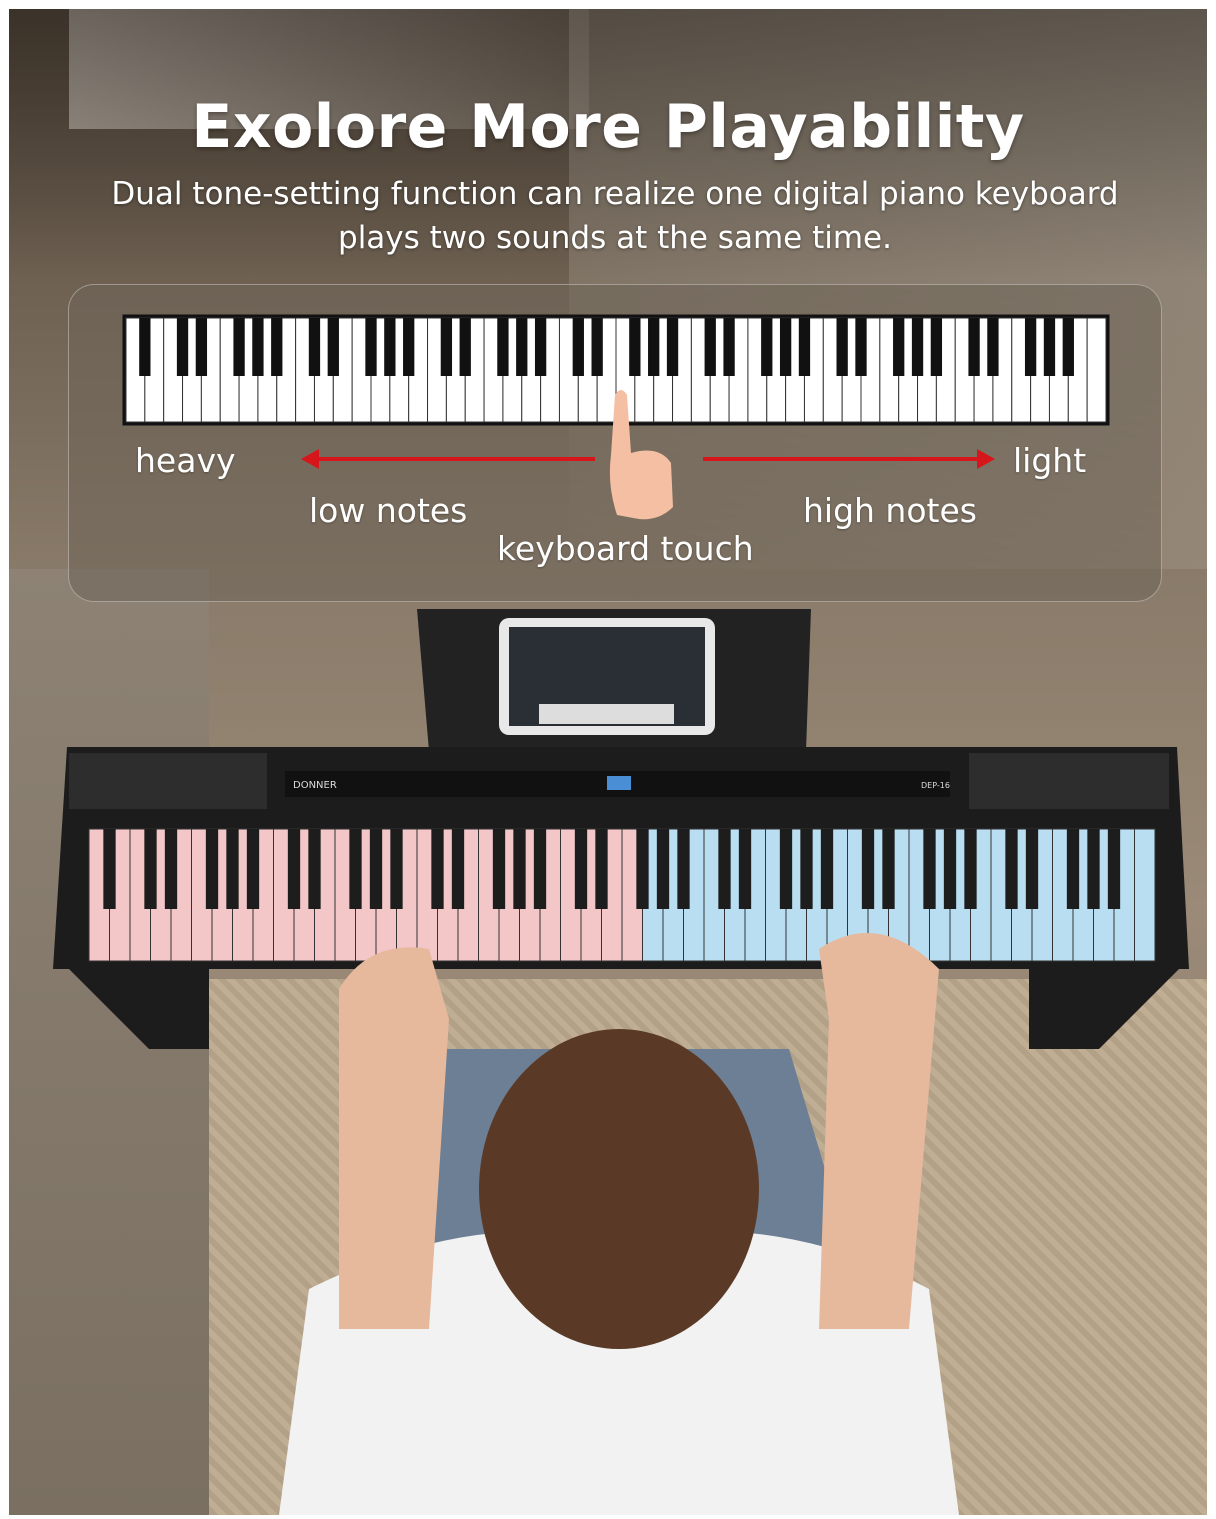  What do you see at coordinates (139, 1009) in the screenshot?
I see `left-leg` at bounding box center [139, 1009].